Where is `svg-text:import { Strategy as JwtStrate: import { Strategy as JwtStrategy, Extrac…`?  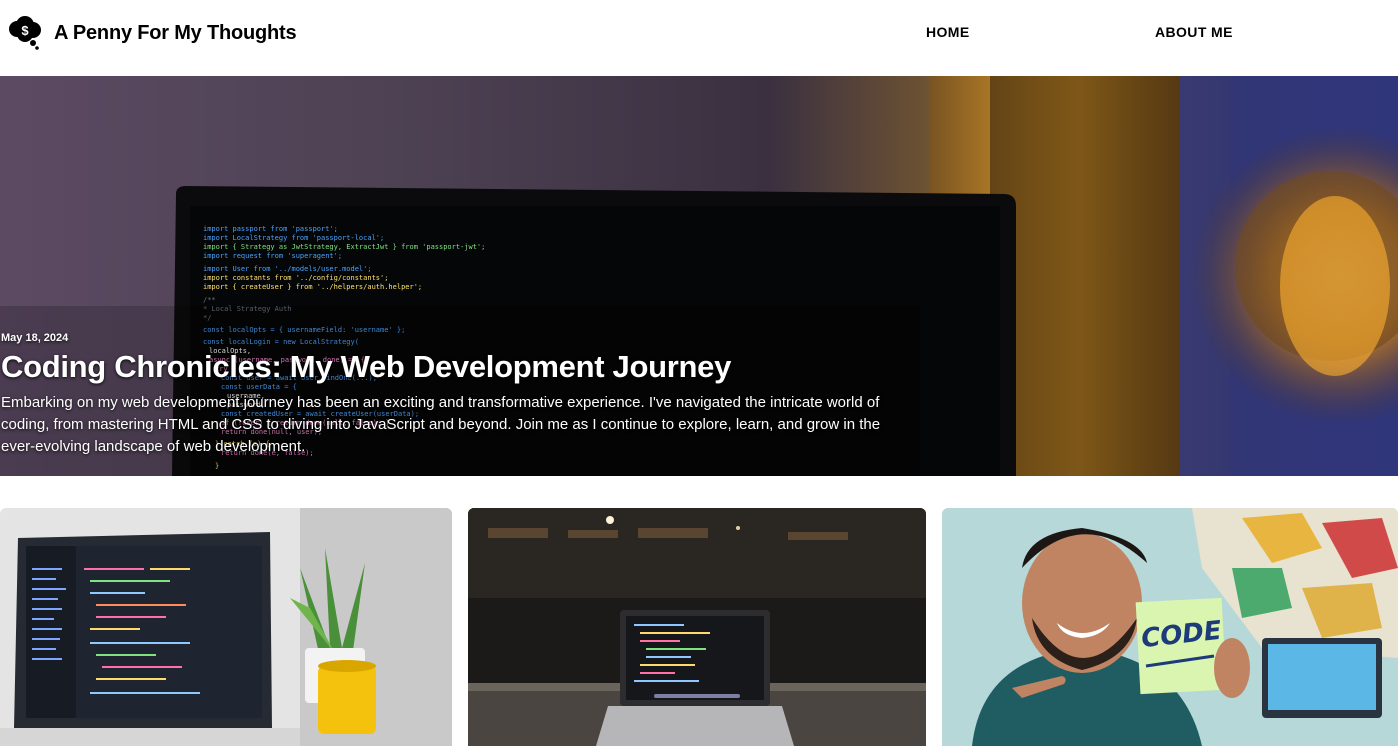
svg-text:import { Strategy as JwtStrate: import { Strategy as JwtStrategy, Extrac… is located at coordinates (344, 247).